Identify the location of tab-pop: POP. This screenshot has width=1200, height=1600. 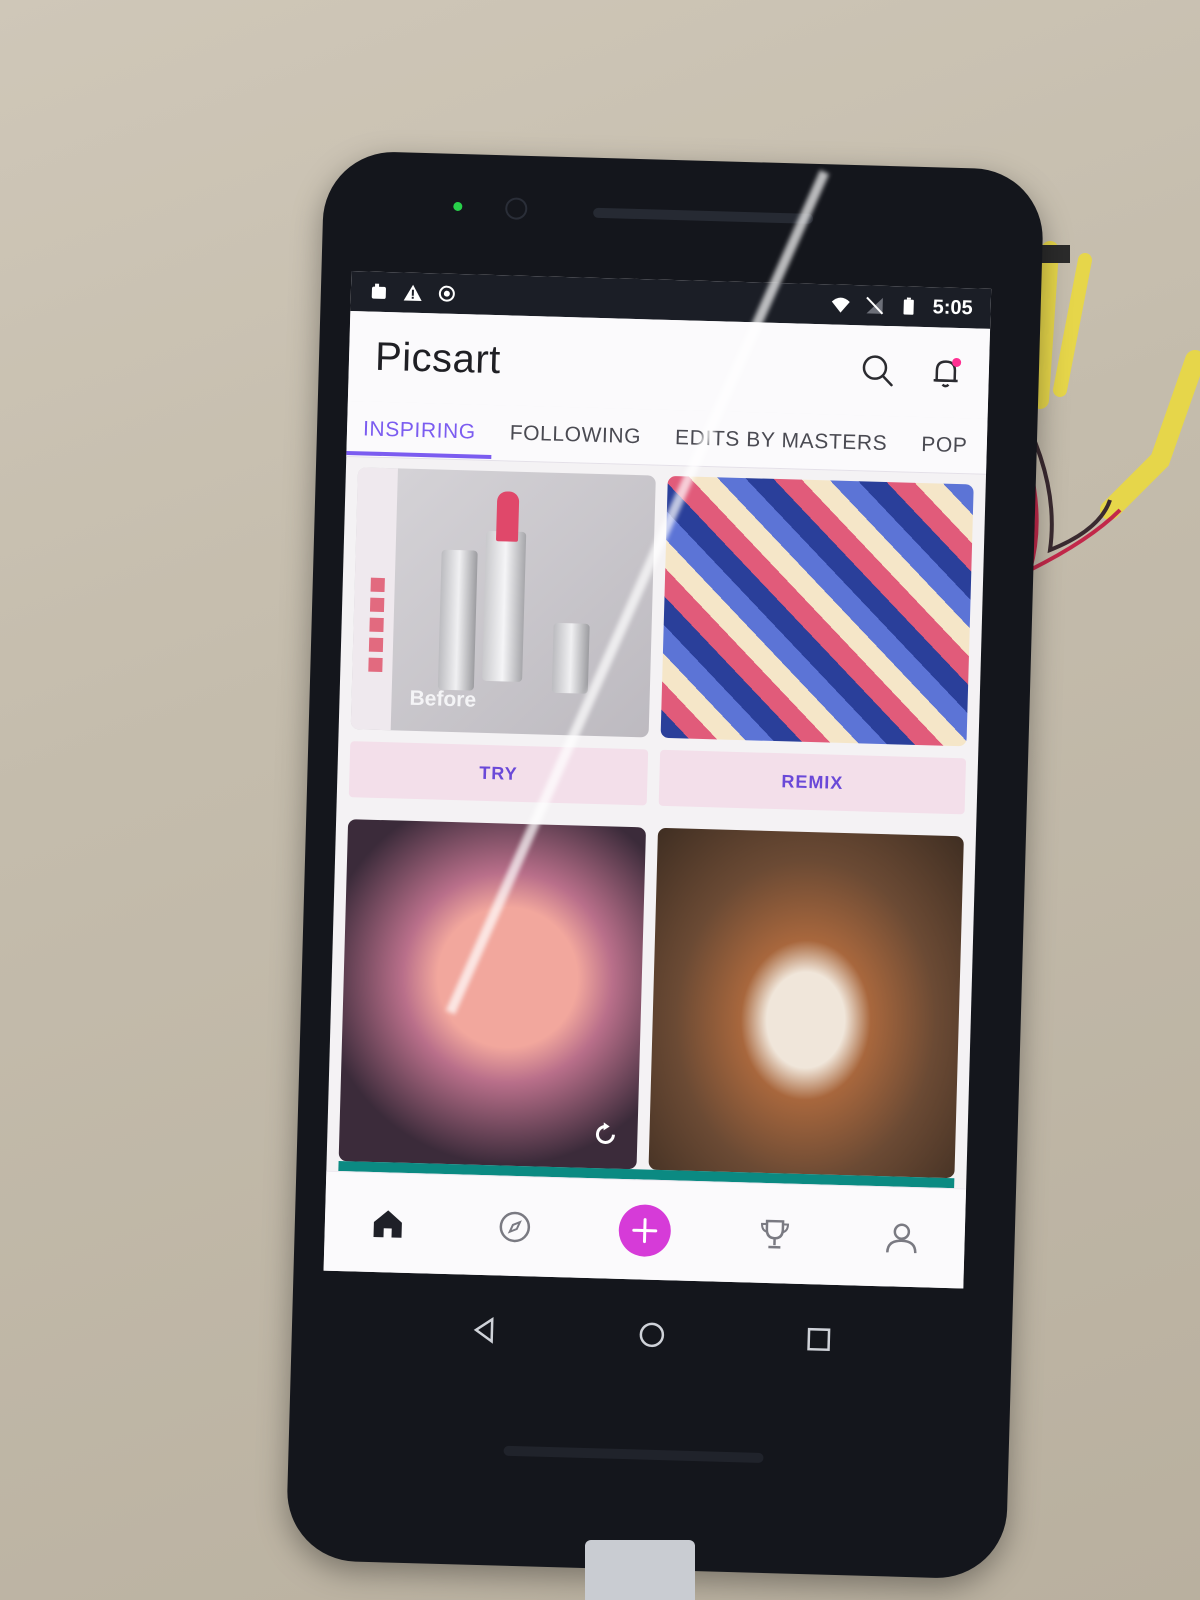
(945, 445).